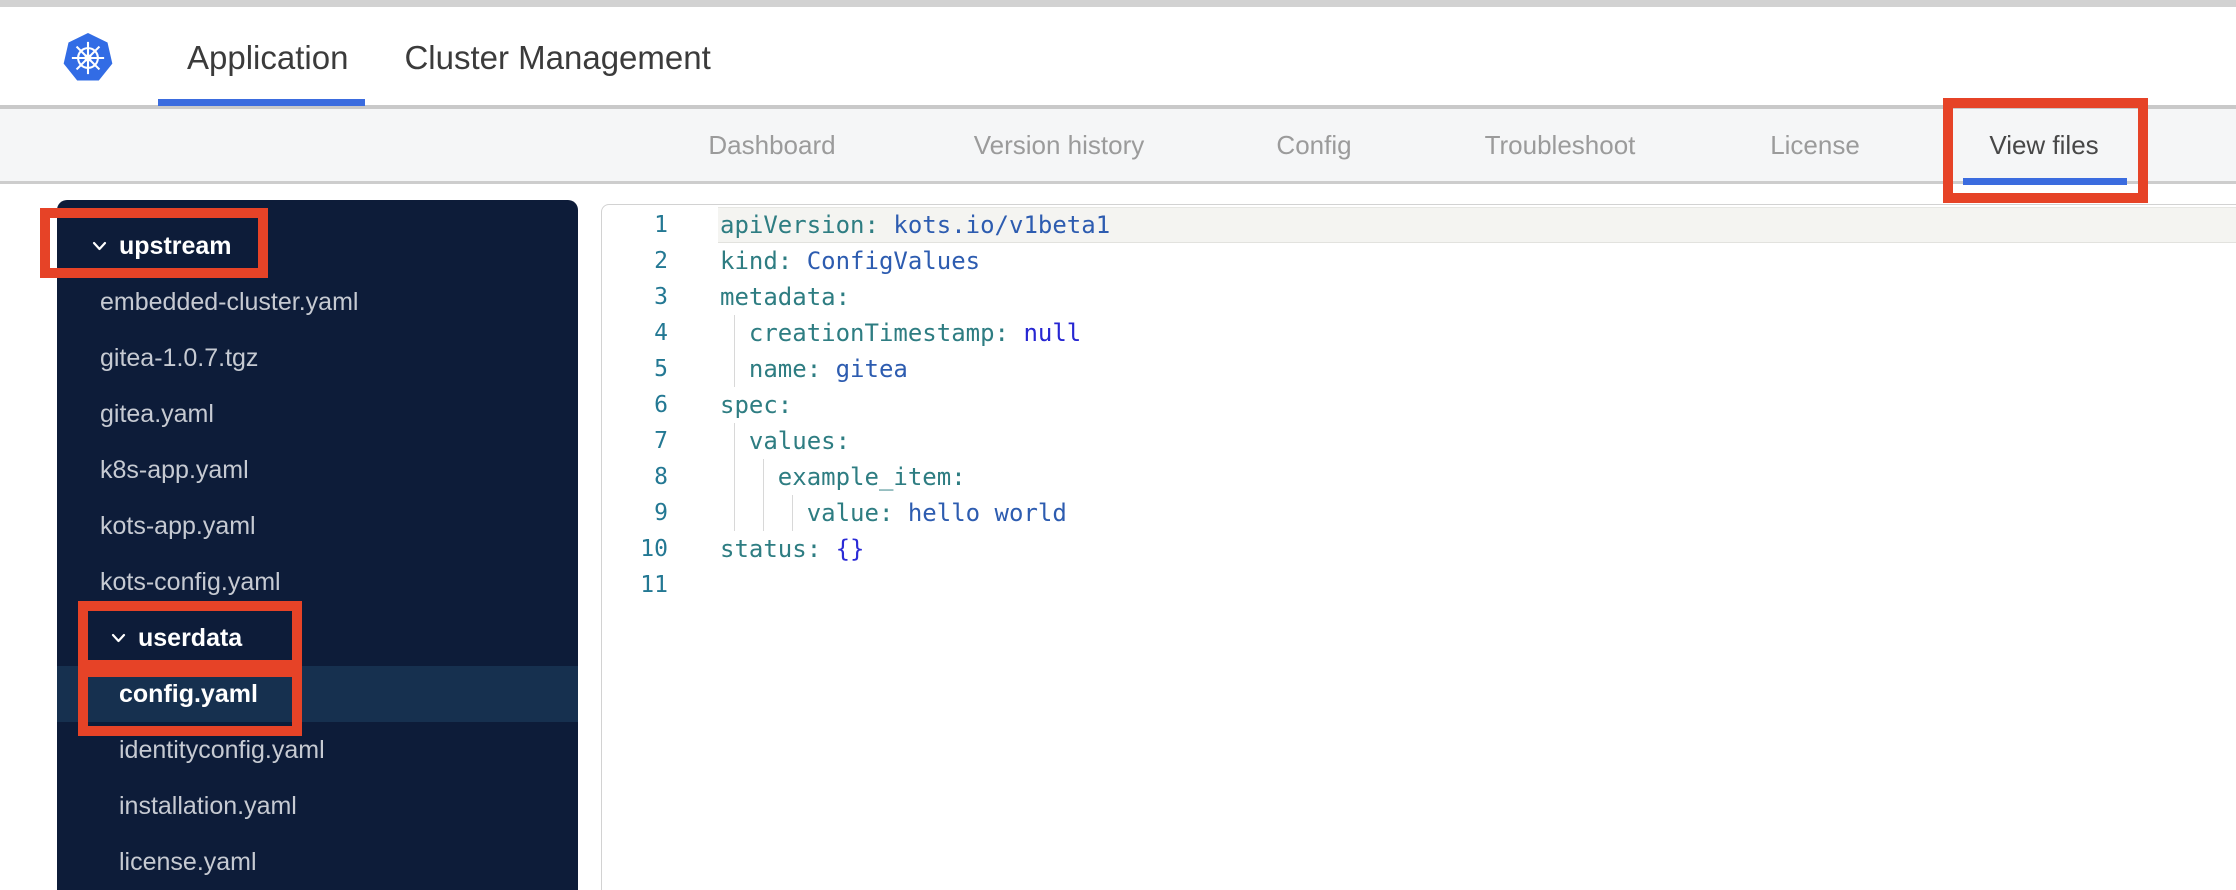  I want to click on line-number: 5, so click(661, 369).